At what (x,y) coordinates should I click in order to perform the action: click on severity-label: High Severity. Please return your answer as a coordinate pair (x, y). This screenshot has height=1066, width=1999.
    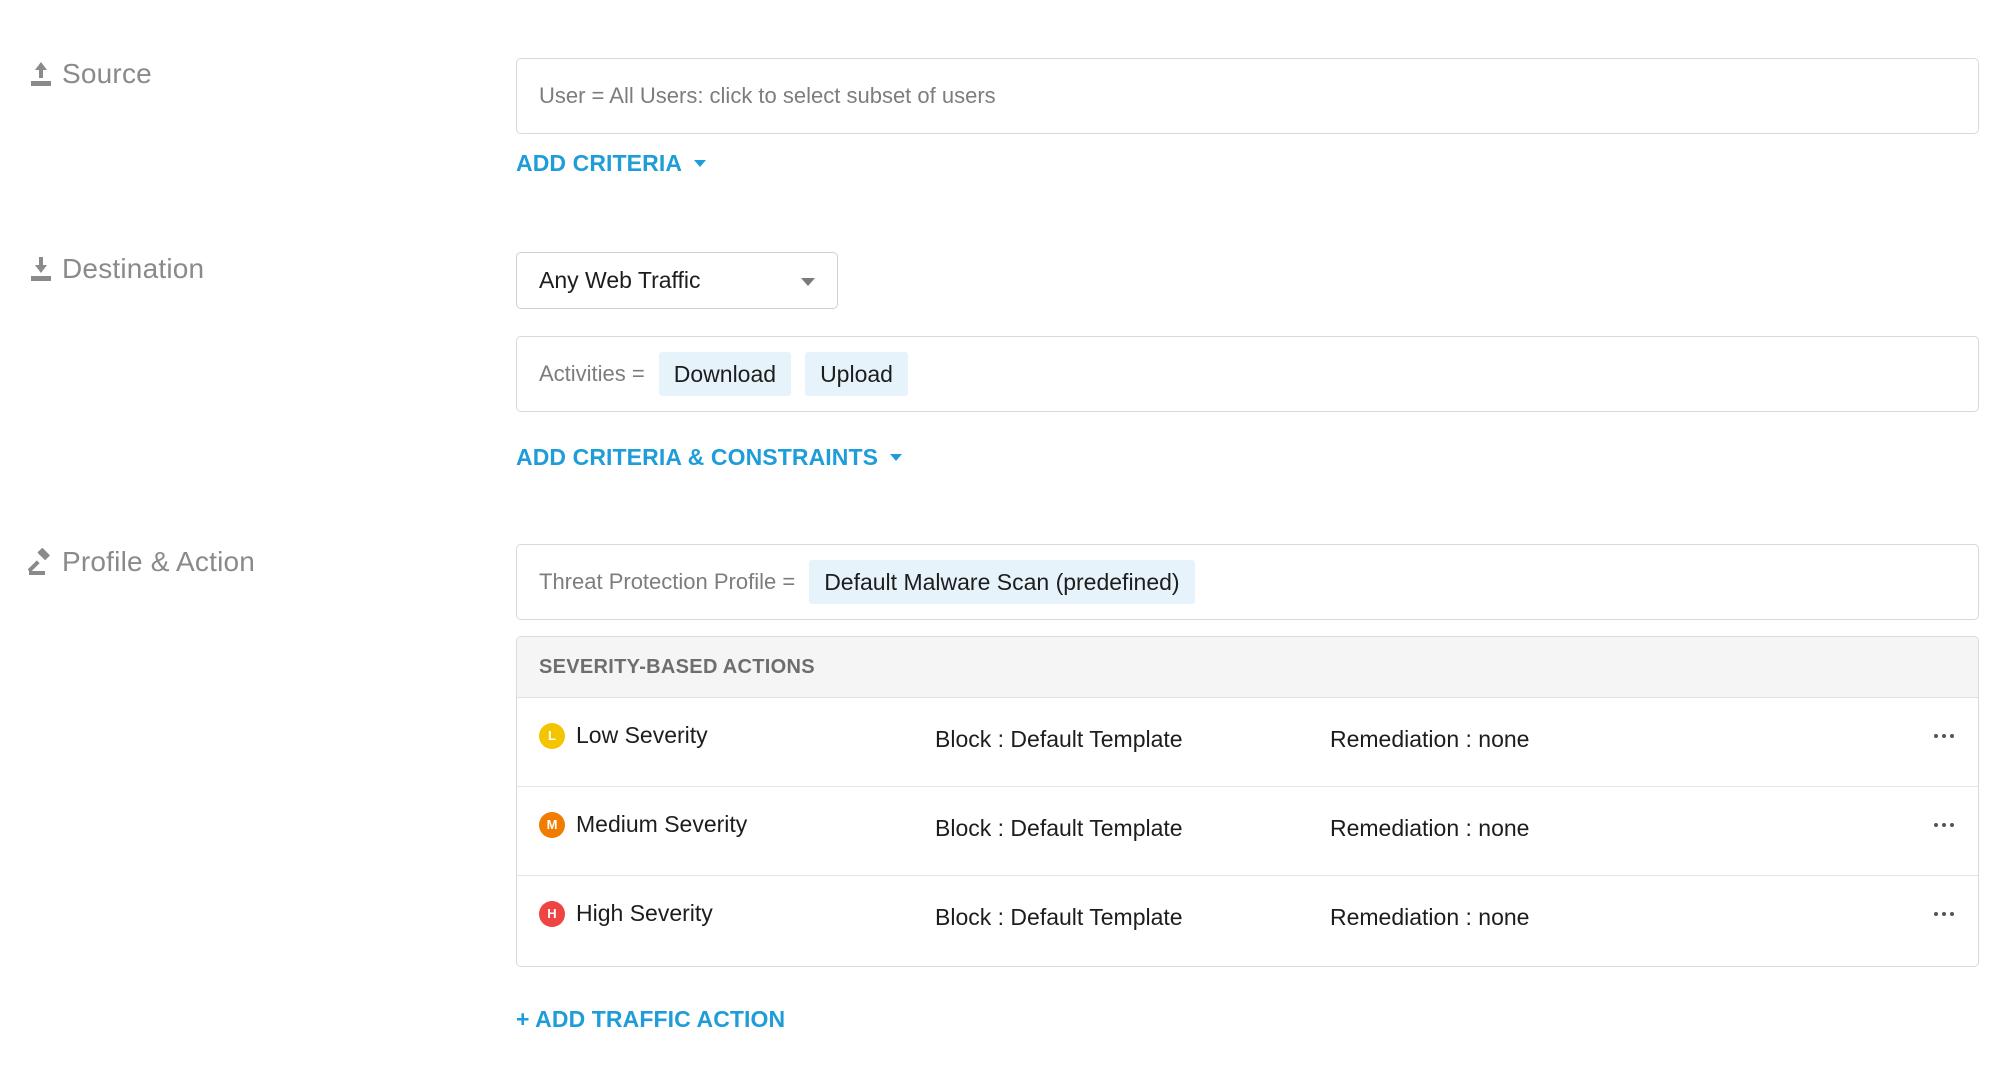
    Looking at the image, I should click on (644, 913).